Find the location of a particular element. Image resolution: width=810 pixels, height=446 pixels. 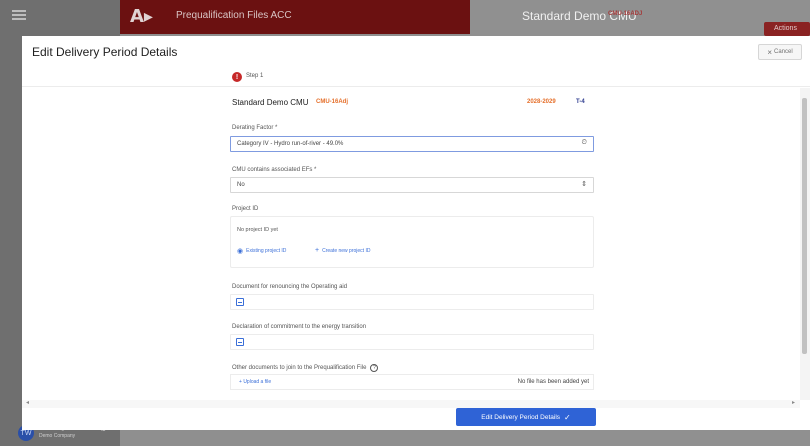

app-title: Prequalification Files ACC is located at coordinates (234, 15).